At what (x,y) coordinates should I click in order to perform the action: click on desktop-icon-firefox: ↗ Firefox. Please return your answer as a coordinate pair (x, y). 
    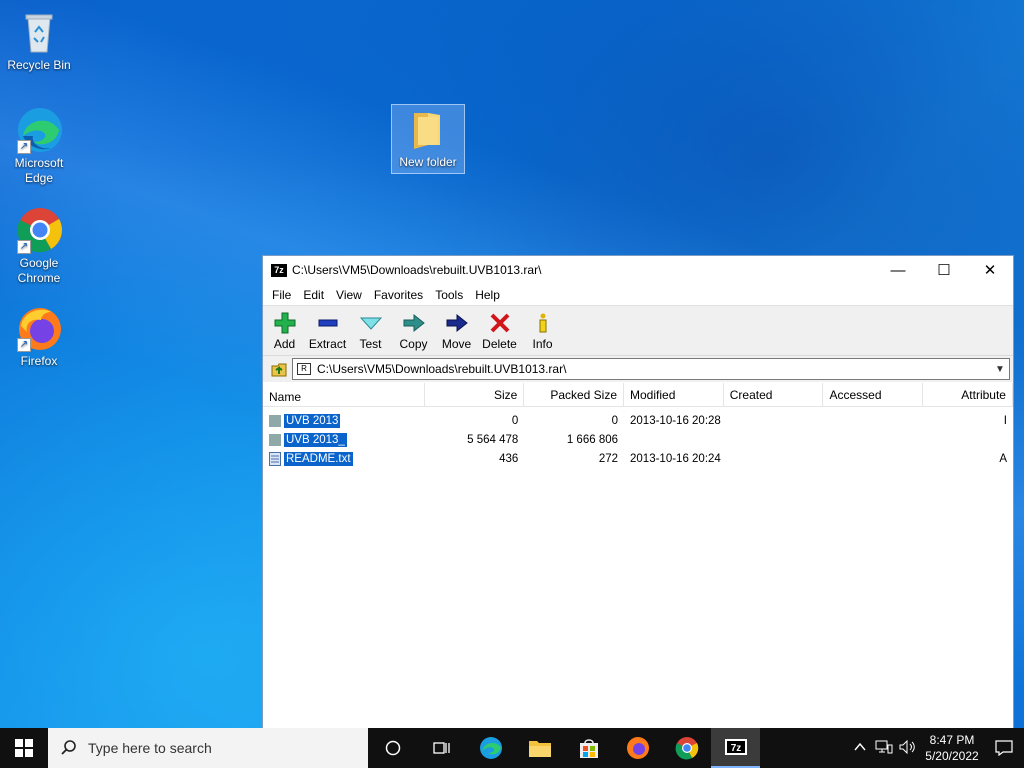
    Looking at the image, I should click on (39, 336).